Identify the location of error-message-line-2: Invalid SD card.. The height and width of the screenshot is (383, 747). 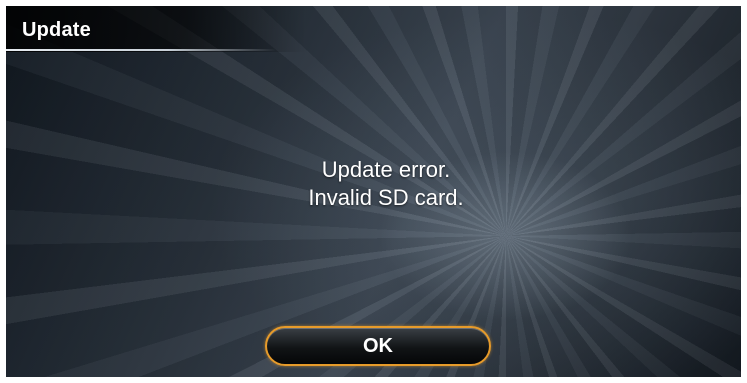
(386, 197).